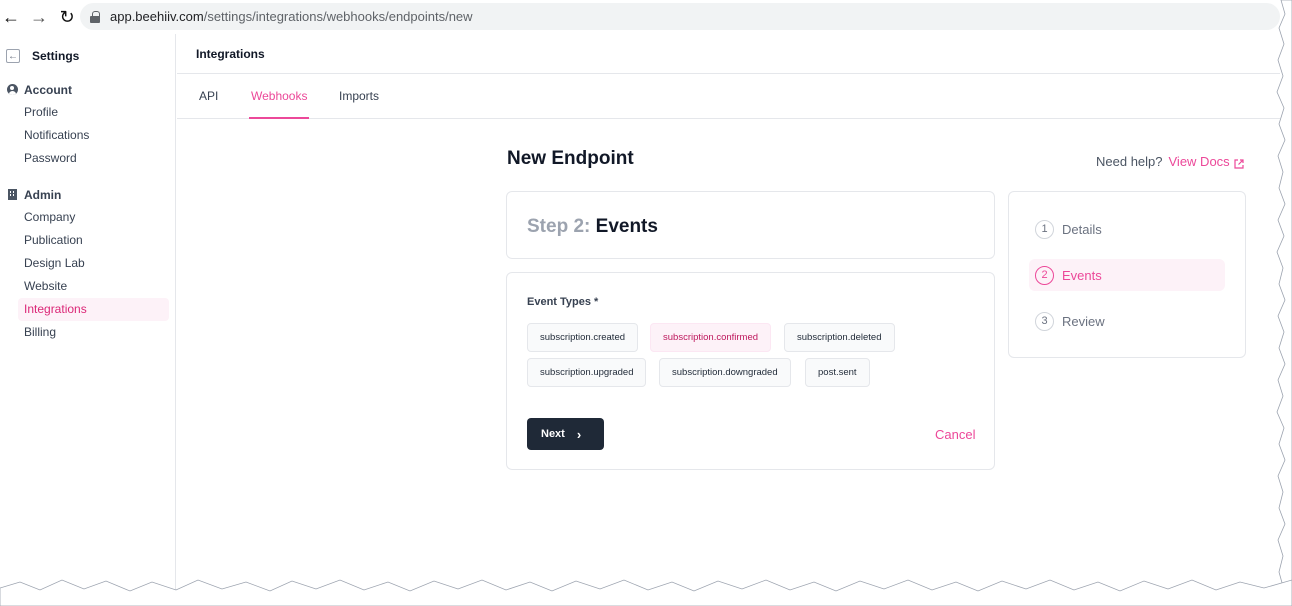 The image size is (1292, 606). I want to click on progress-step-details: 1 Details, so click(1127, 229).